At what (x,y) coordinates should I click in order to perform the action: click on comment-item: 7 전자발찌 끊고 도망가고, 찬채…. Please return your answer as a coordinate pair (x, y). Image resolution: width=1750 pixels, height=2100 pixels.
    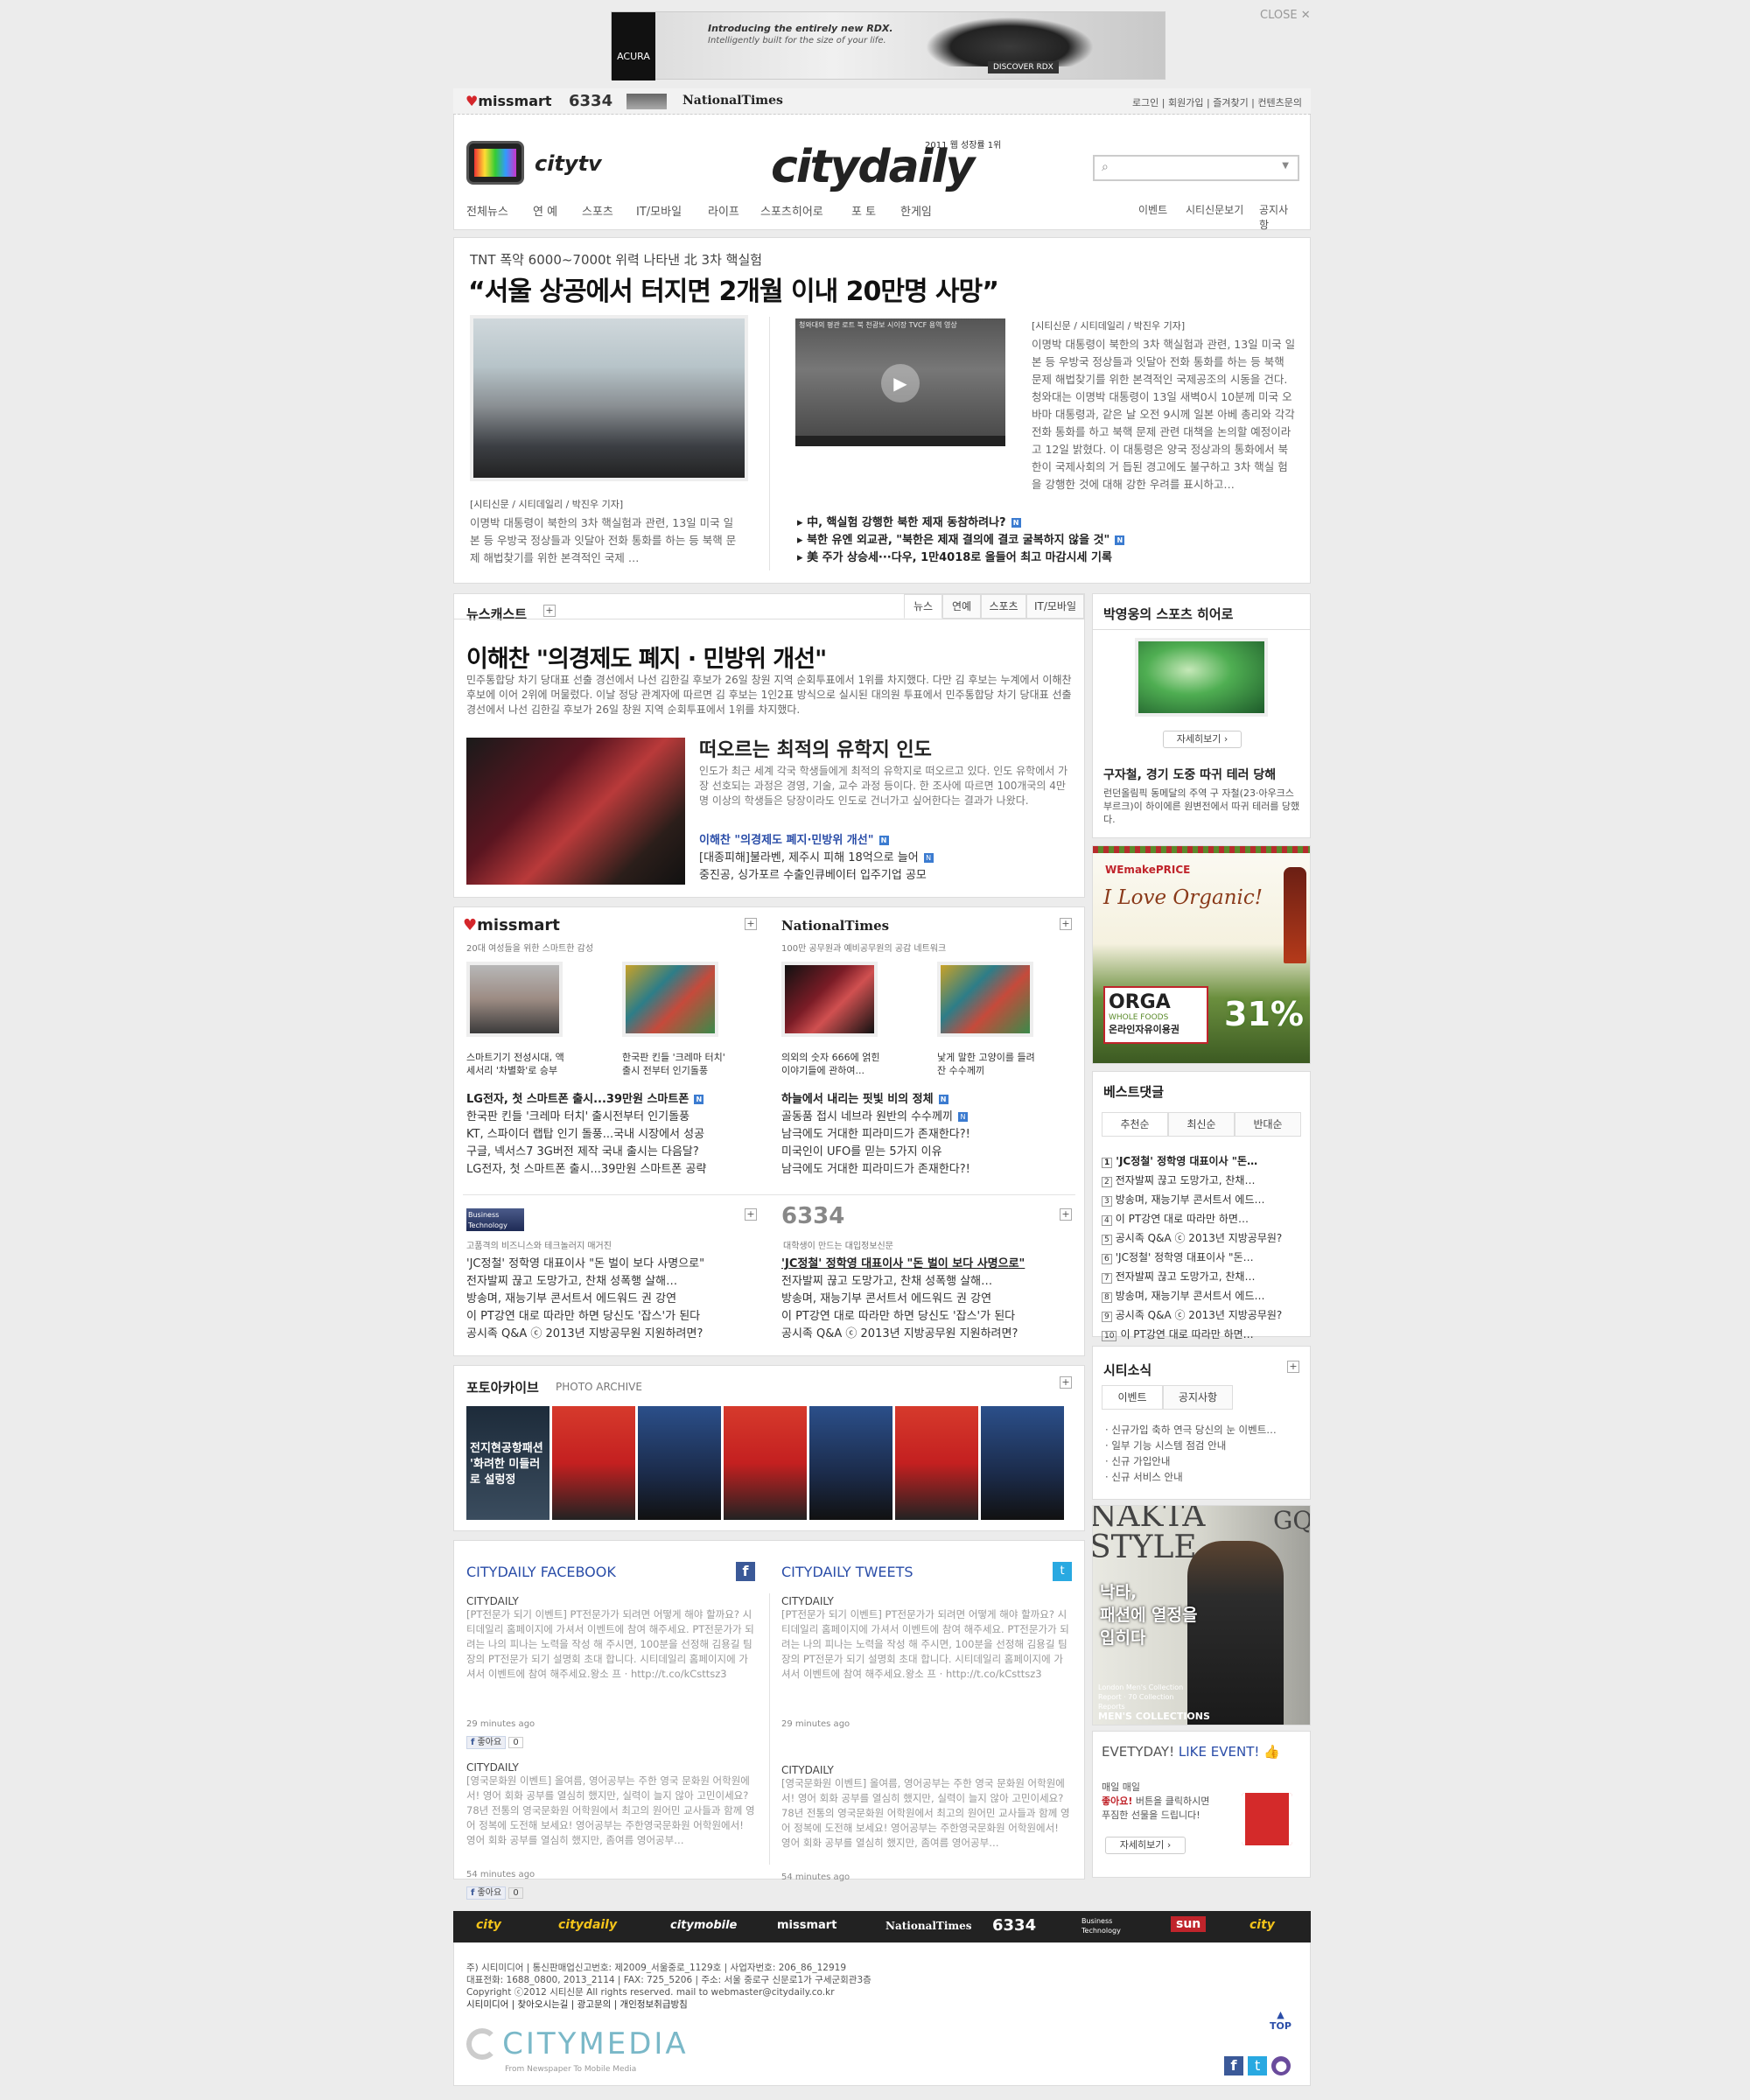
    Looking at the image, I should click on (1202, 1277).